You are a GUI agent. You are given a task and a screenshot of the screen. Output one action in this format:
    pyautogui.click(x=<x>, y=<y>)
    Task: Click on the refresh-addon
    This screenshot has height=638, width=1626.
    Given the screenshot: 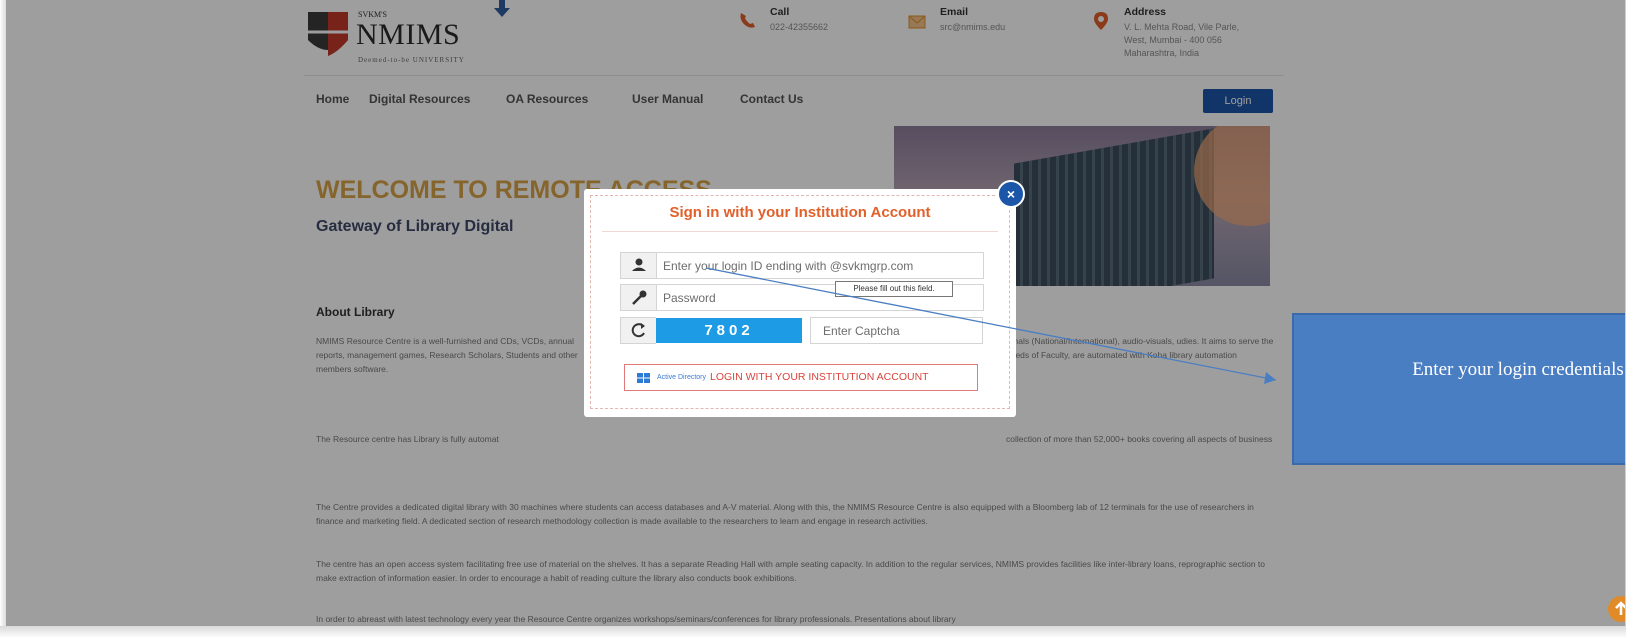 What is the action you would take?
    pyautogui.click(x=639, y=330)
    